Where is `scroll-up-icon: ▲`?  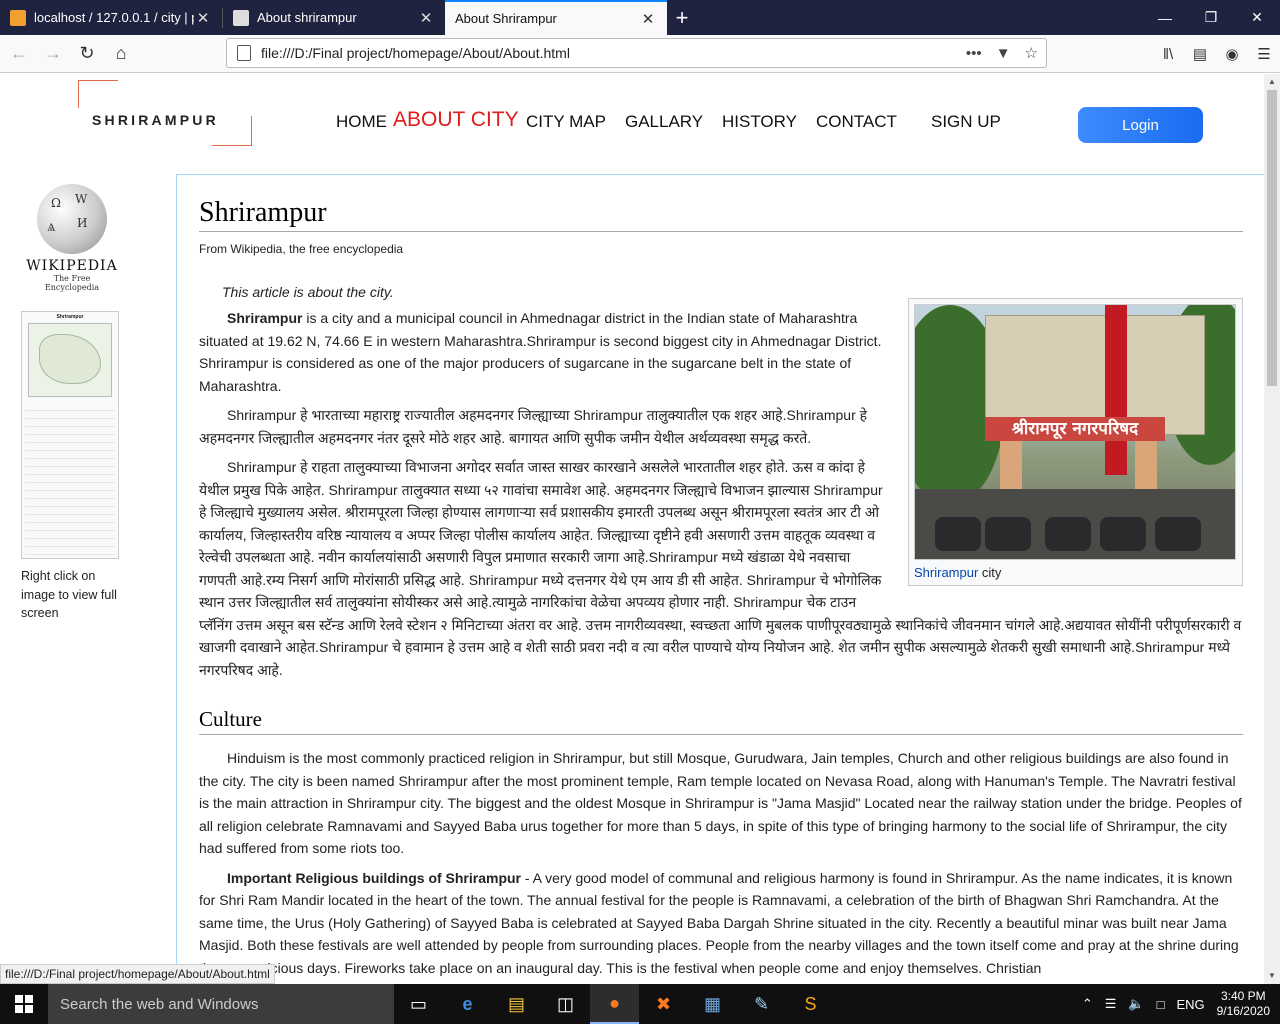 scroll-up-icon: ▲ is located at coordinates (1272, 82).